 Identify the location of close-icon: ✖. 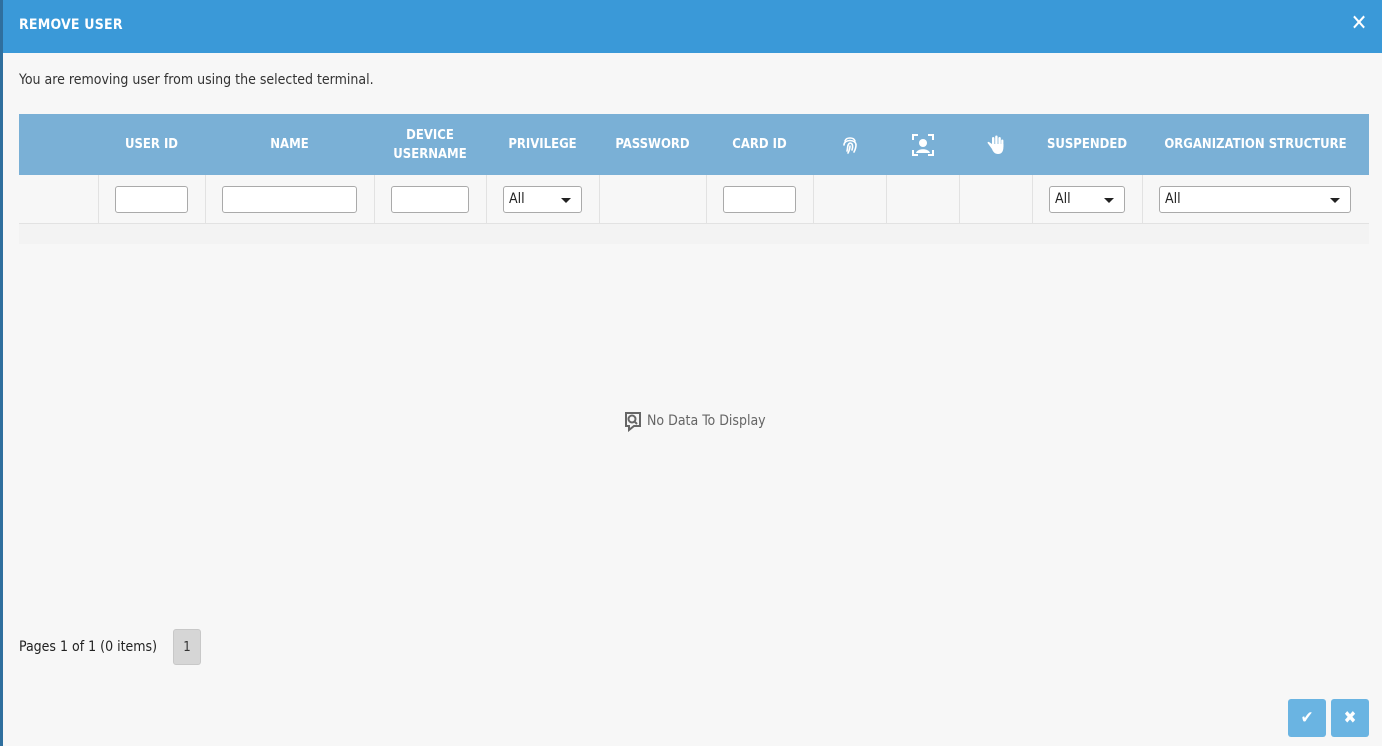
(1350, 718).